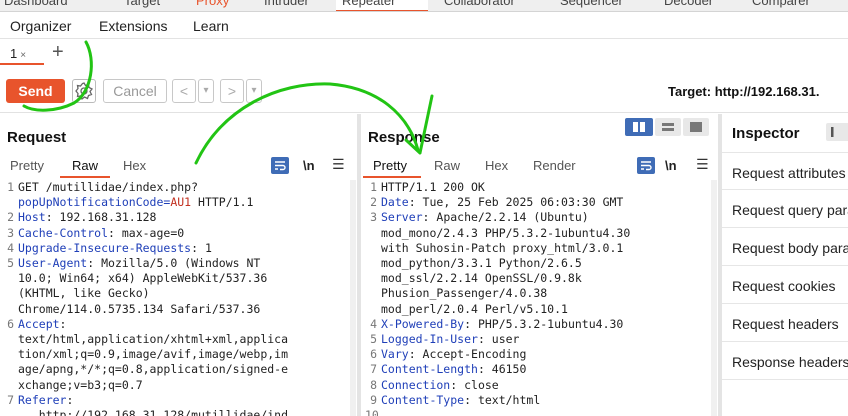  Describe the element at coordinates (785, 323) in the screenshot. I see `inspector-request-headers: Request headers` at that location.